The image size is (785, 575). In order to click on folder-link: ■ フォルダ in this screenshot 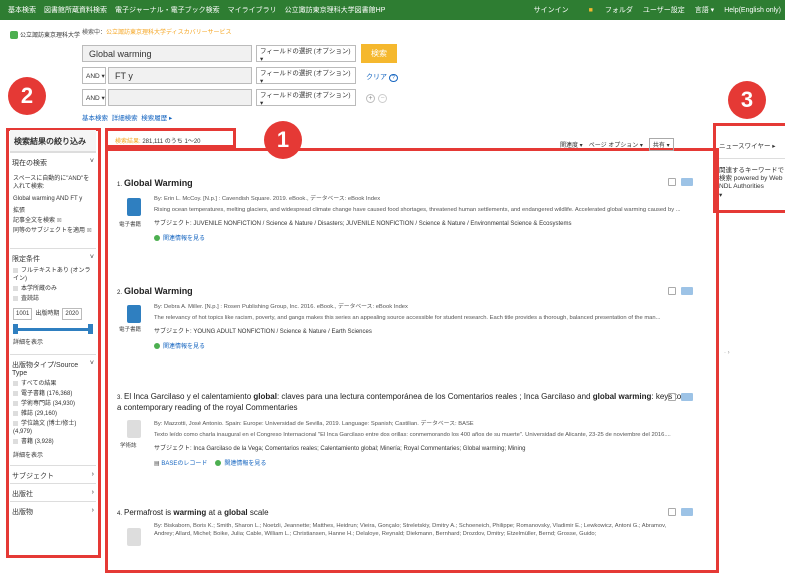, I will do `click(606, 10)`.